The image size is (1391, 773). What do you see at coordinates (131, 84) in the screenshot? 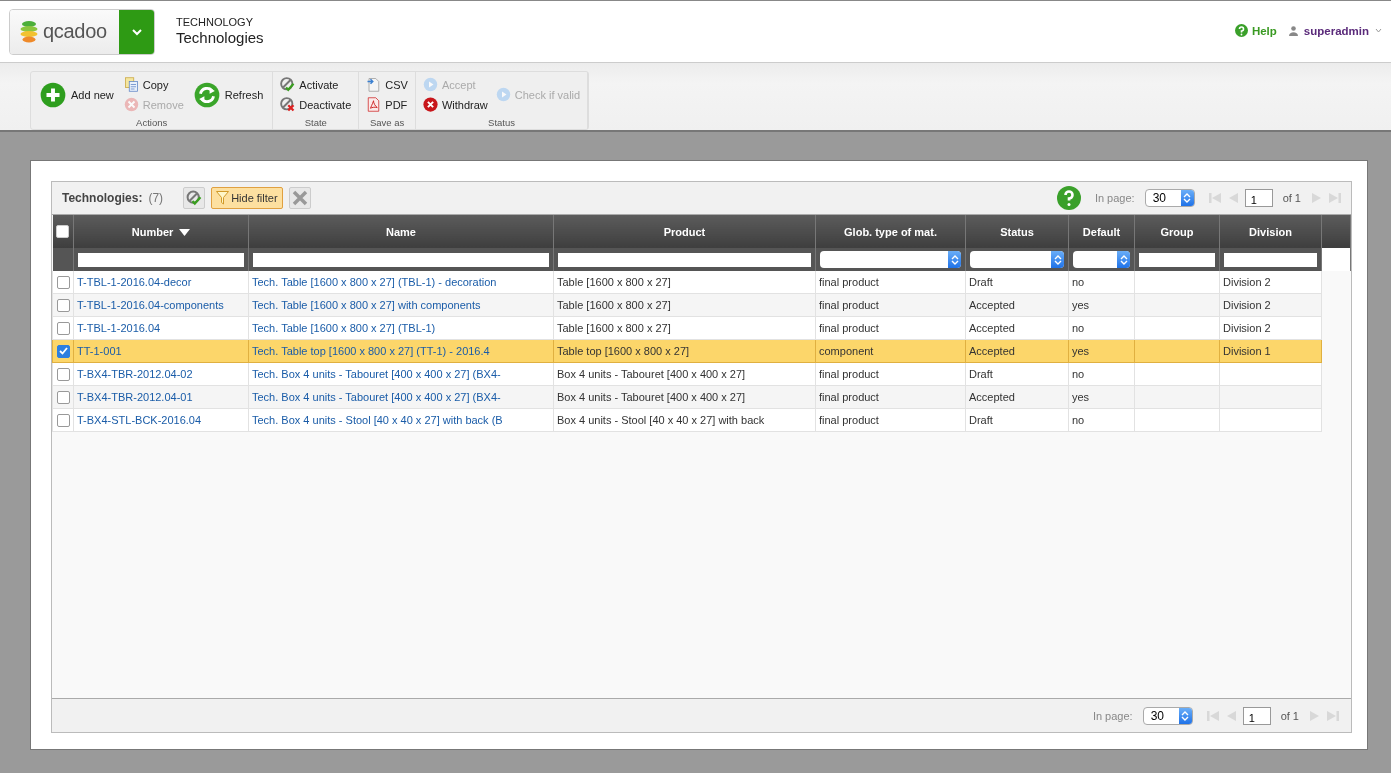
I see `copy-icon` at bounding box center [131, 84].